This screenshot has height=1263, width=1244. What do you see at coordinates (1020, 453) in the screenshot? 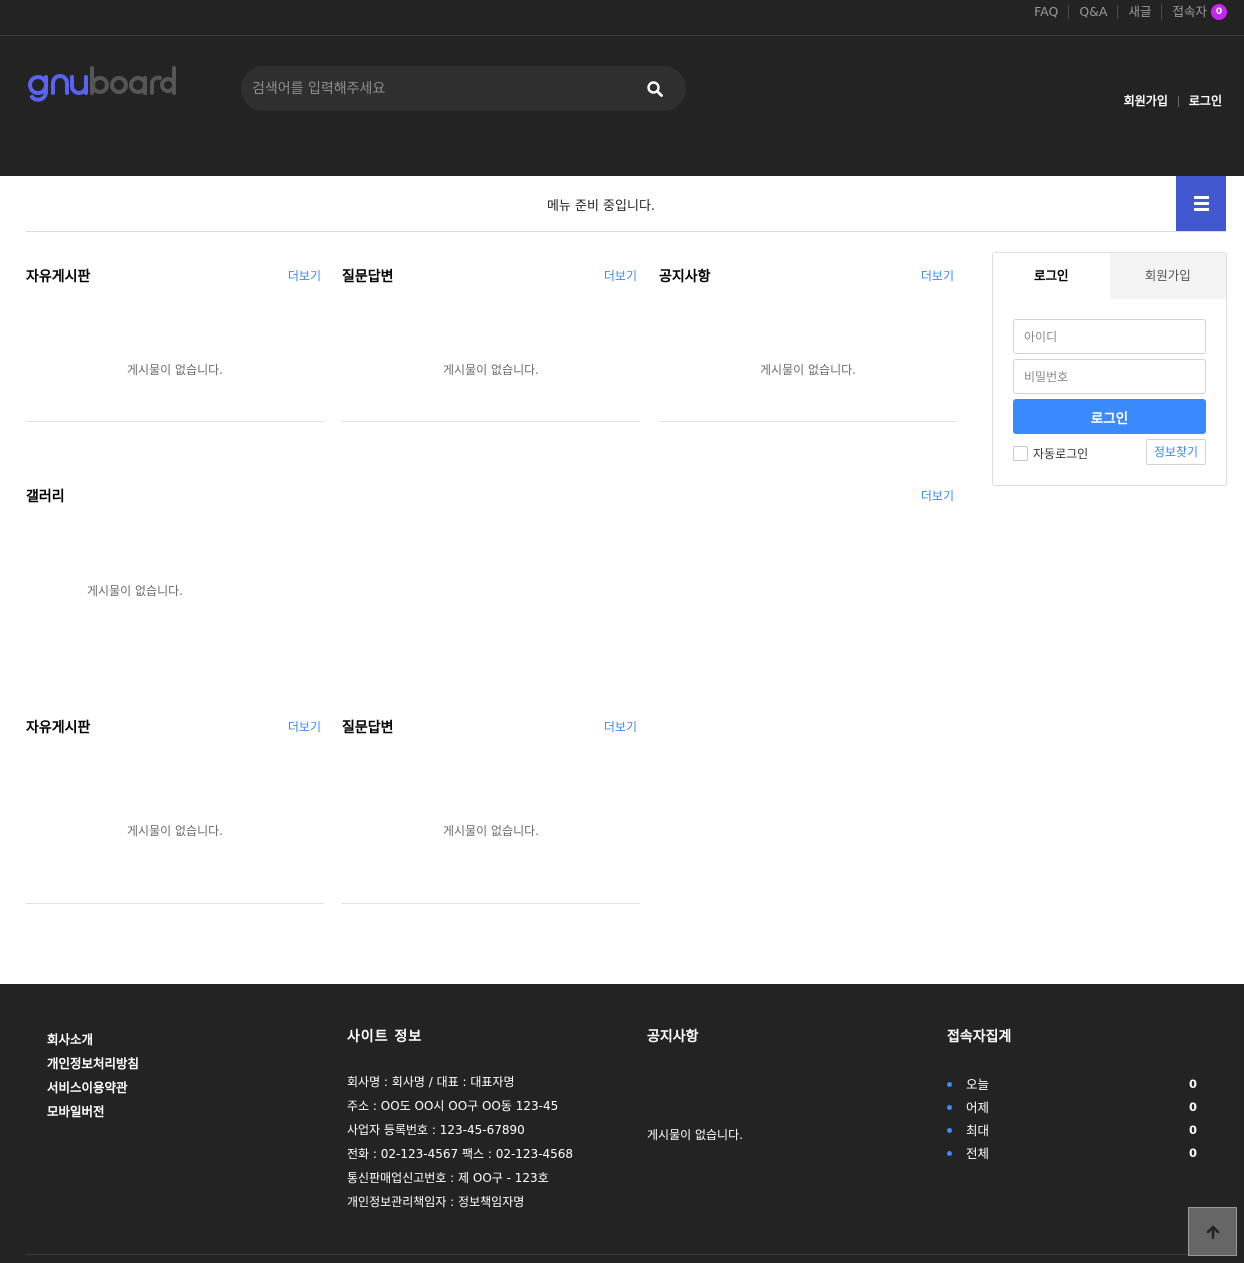
I see `checkbox-icon` at bounding box center [1020, 453].